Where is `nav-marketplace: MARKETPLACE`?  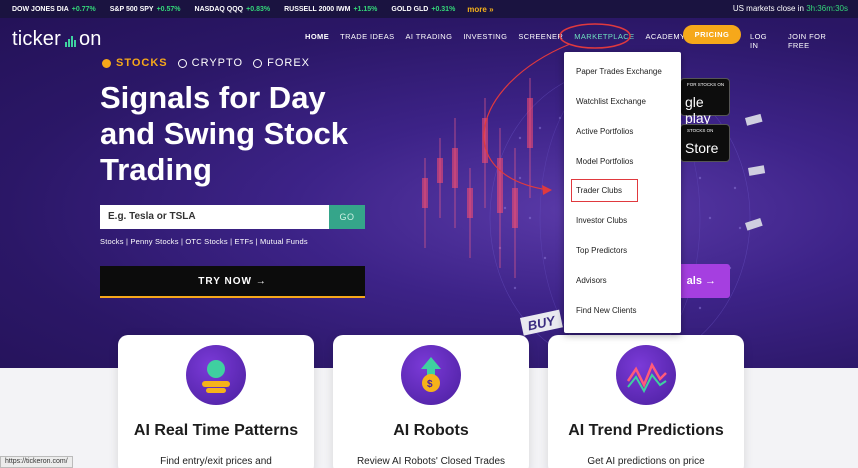
nav-marketplace: MARKETPLACE is located at coordinates (604, 36).